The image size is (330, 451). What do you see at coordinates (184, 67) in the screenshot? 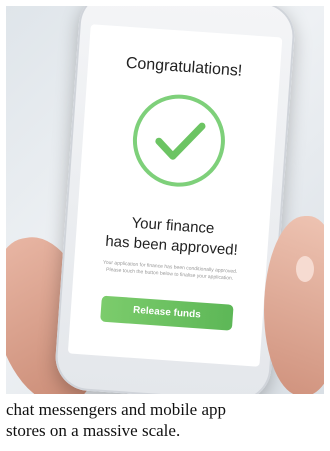
I see `congrats-title: Congratulations!` at bounding box center [184, 67].